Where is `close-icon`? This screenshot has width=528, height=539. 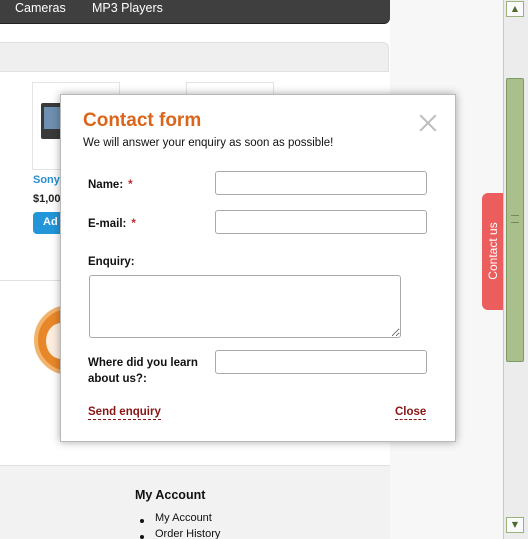
close-icon is located at coordinates (428, 123).